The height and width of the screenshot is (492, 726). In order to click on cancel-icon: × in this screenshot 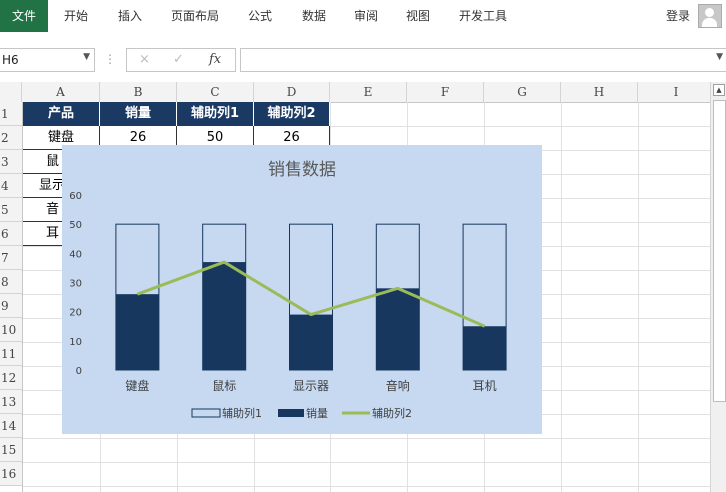, I will do `click(144, 59)`.